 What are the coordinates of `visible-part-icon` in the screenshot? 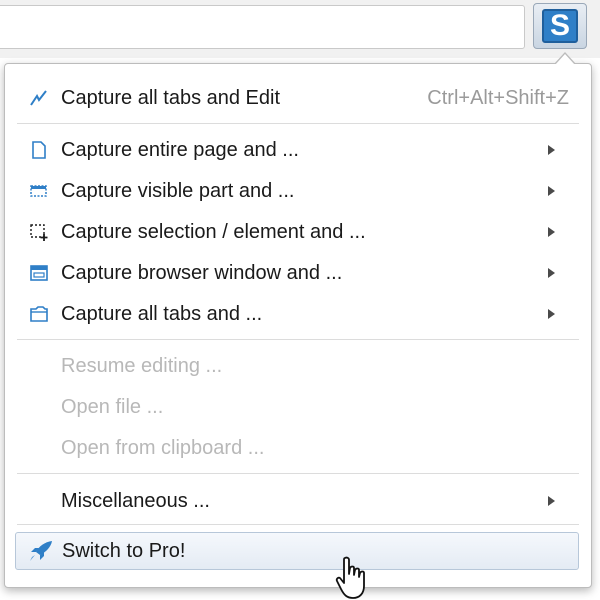 It's located at (38, 191).